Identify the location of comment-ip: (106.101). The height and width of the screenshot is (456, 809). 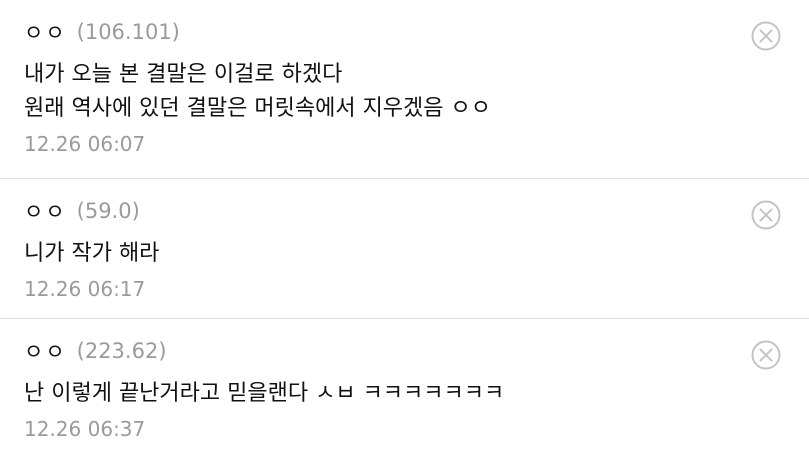
(128, 32).